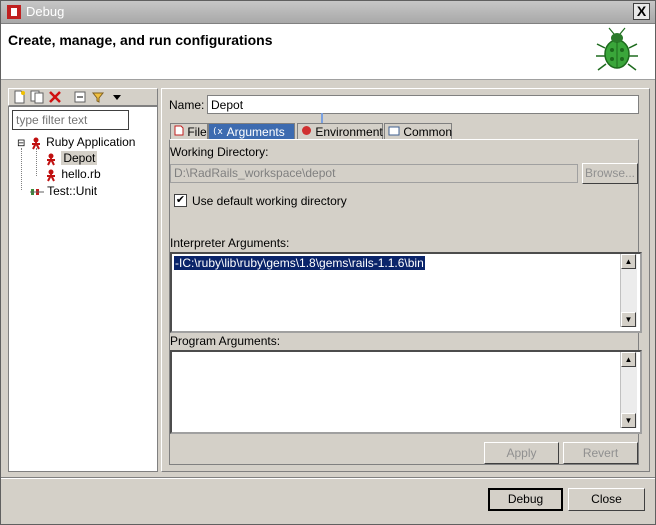 This screenshot has width=656, height=525. Describe the element at coordinates (600, 453) in the screenshot. I see `revert-button: Revert` at that location.